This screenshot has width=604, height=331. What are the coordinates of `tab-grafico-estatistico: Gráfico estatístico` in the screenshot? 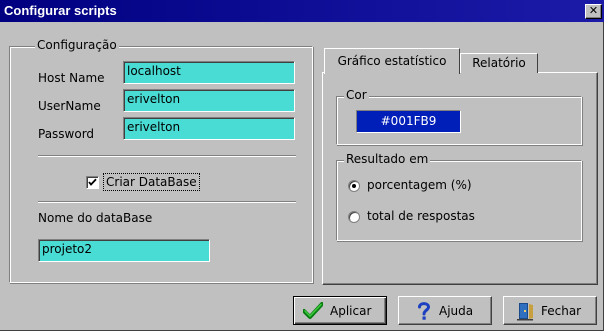 It's located at (392, 61).